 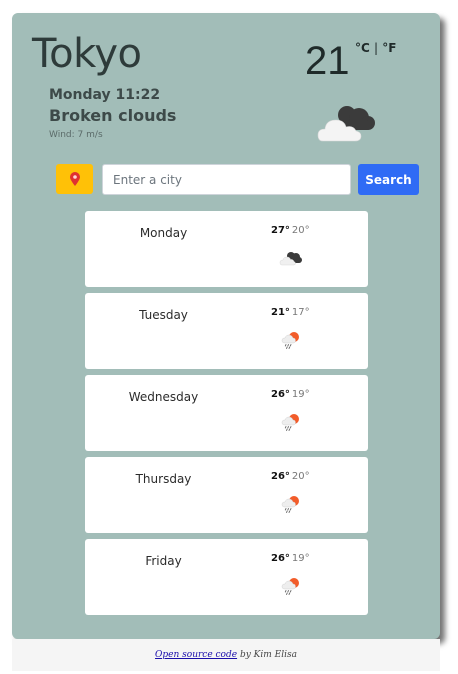 What do you see at coordinates (76, 135) in the screenshot?
I see `wind-info: Wind: 7 m/s` at bounding box center [76, 135].